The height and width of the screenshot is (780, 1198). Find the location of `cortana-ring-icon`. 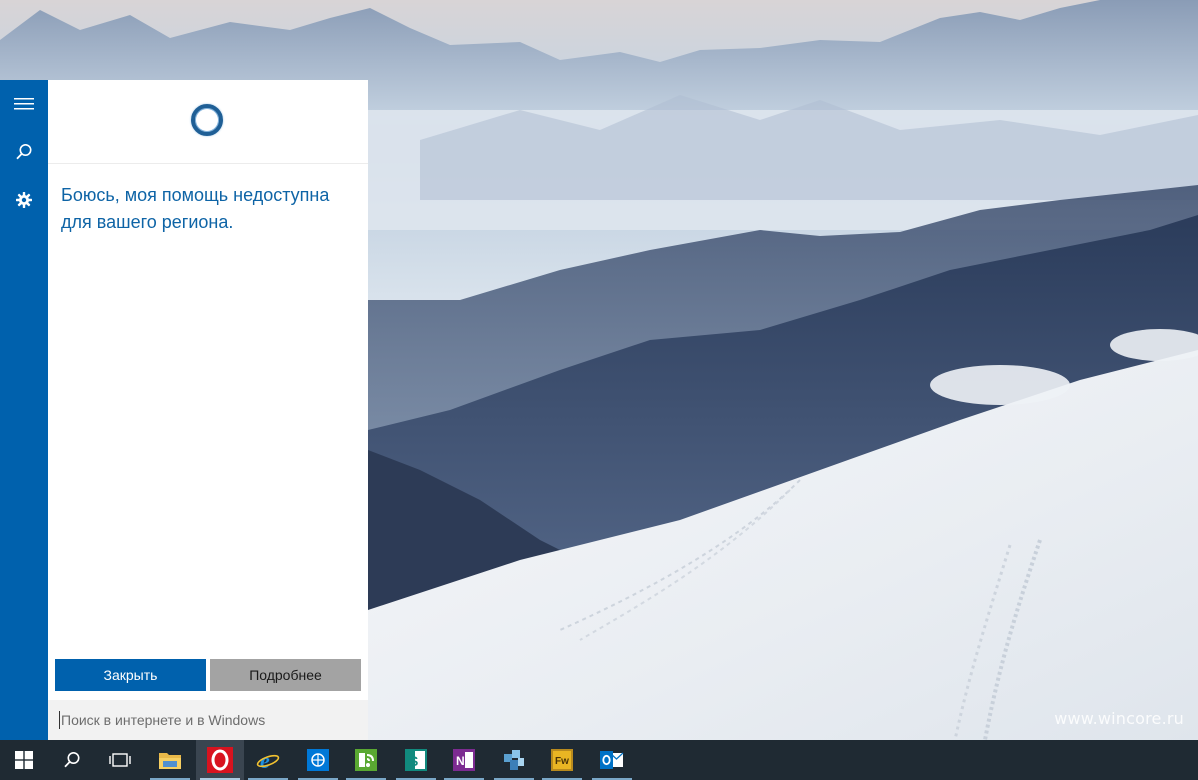

cortana-ring-icon is located at coordinates (207, 120).